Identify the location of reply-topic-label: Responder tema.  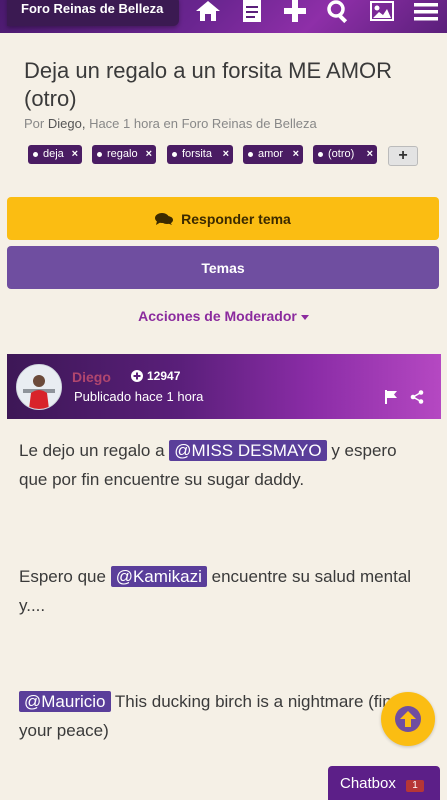
(236, 218).